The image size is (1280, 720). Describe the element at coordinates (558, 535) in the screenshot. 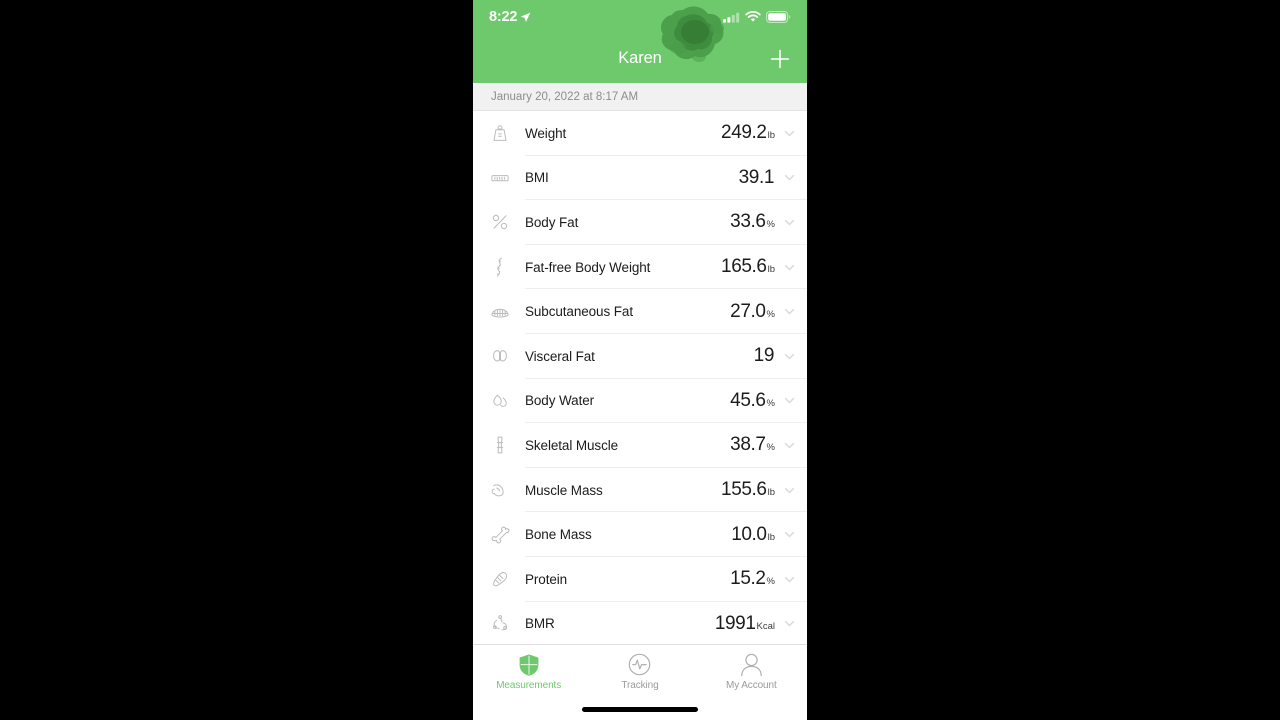

I see `measurement-label: Bone Mass` at that location.